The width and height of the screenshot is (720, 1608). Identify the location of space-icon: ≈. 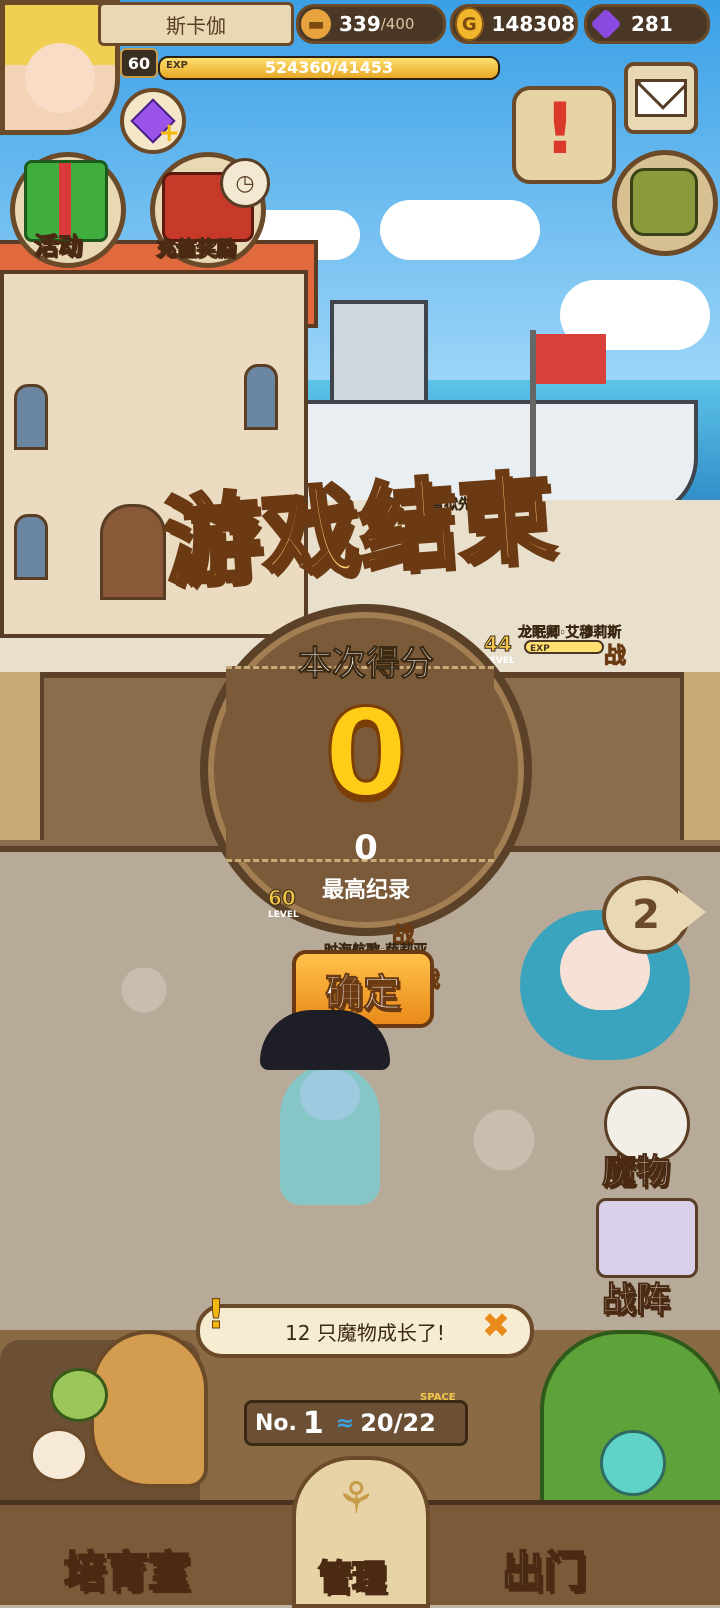
(345, 1423).